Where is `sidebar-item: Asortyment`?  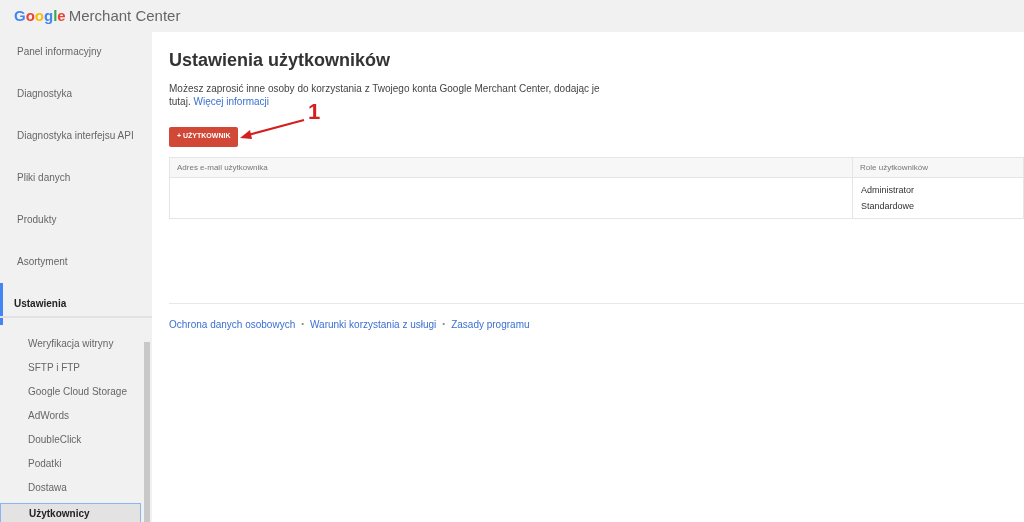 sidebar-item: Asortyment is located at coordinates (76, 262).